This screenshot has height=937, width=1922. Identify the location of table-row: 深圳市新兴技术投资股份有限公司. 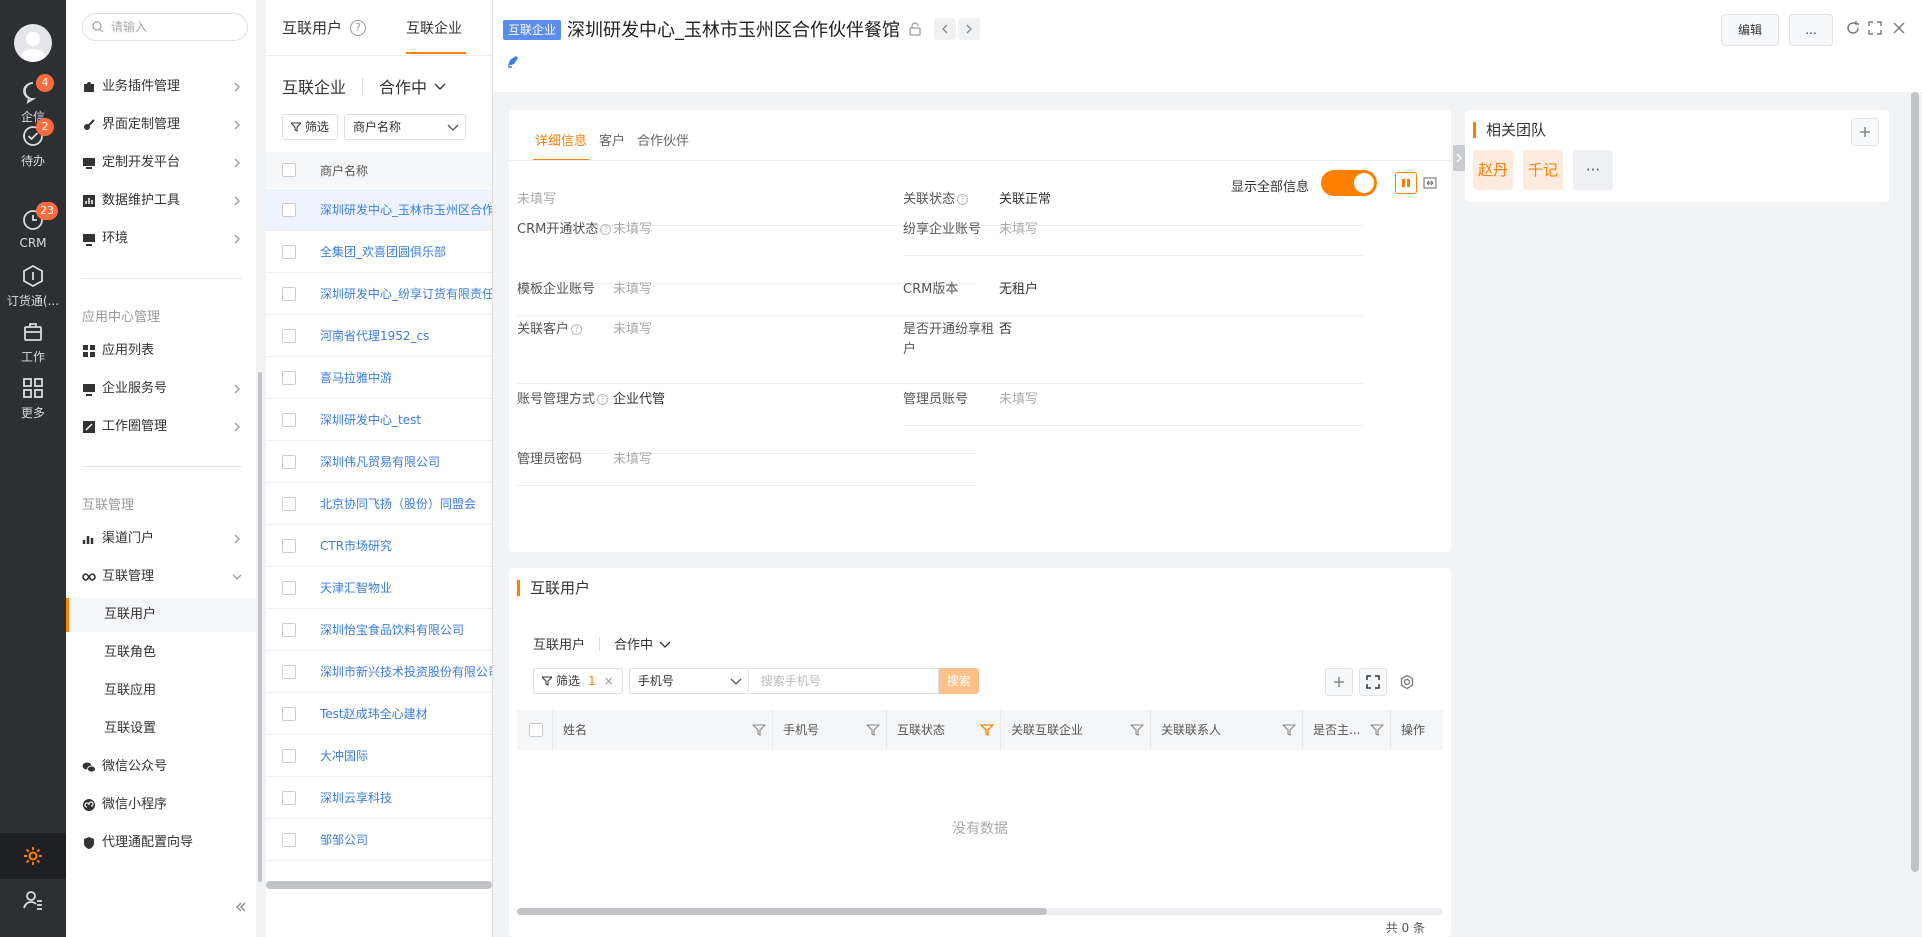
(379, 672).